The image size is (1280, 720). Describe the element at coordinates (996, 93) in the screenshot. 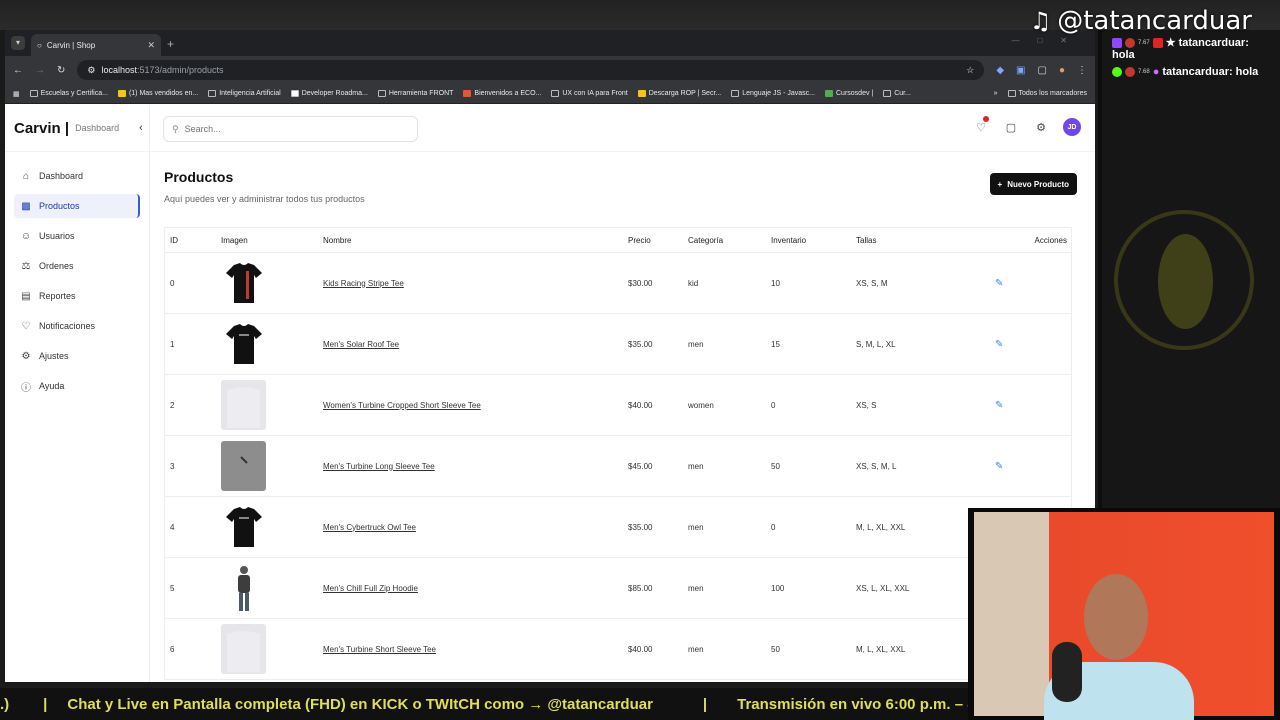

I see `bookmark-overflow: »` at that location.